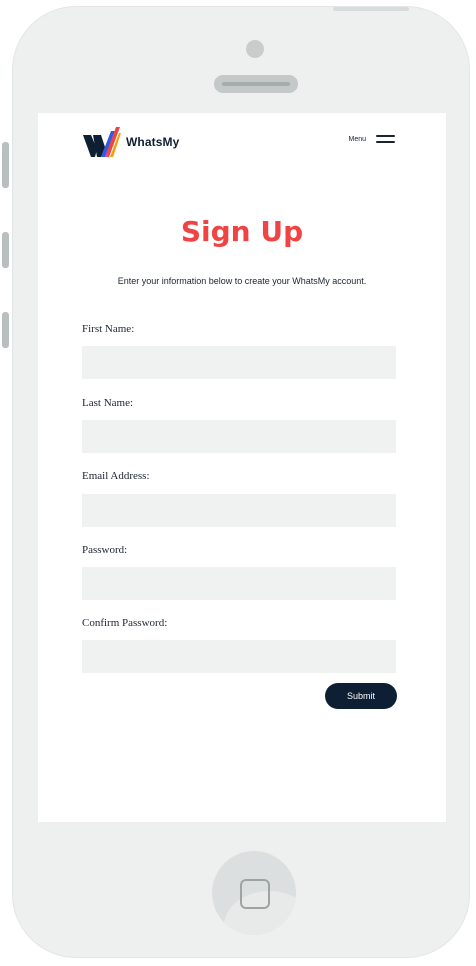 This screenshot has height=966, width=476. What do you see at coordinates (239, 583) in the screenshot?
I see `password-field` at bounding box center [239, 583].